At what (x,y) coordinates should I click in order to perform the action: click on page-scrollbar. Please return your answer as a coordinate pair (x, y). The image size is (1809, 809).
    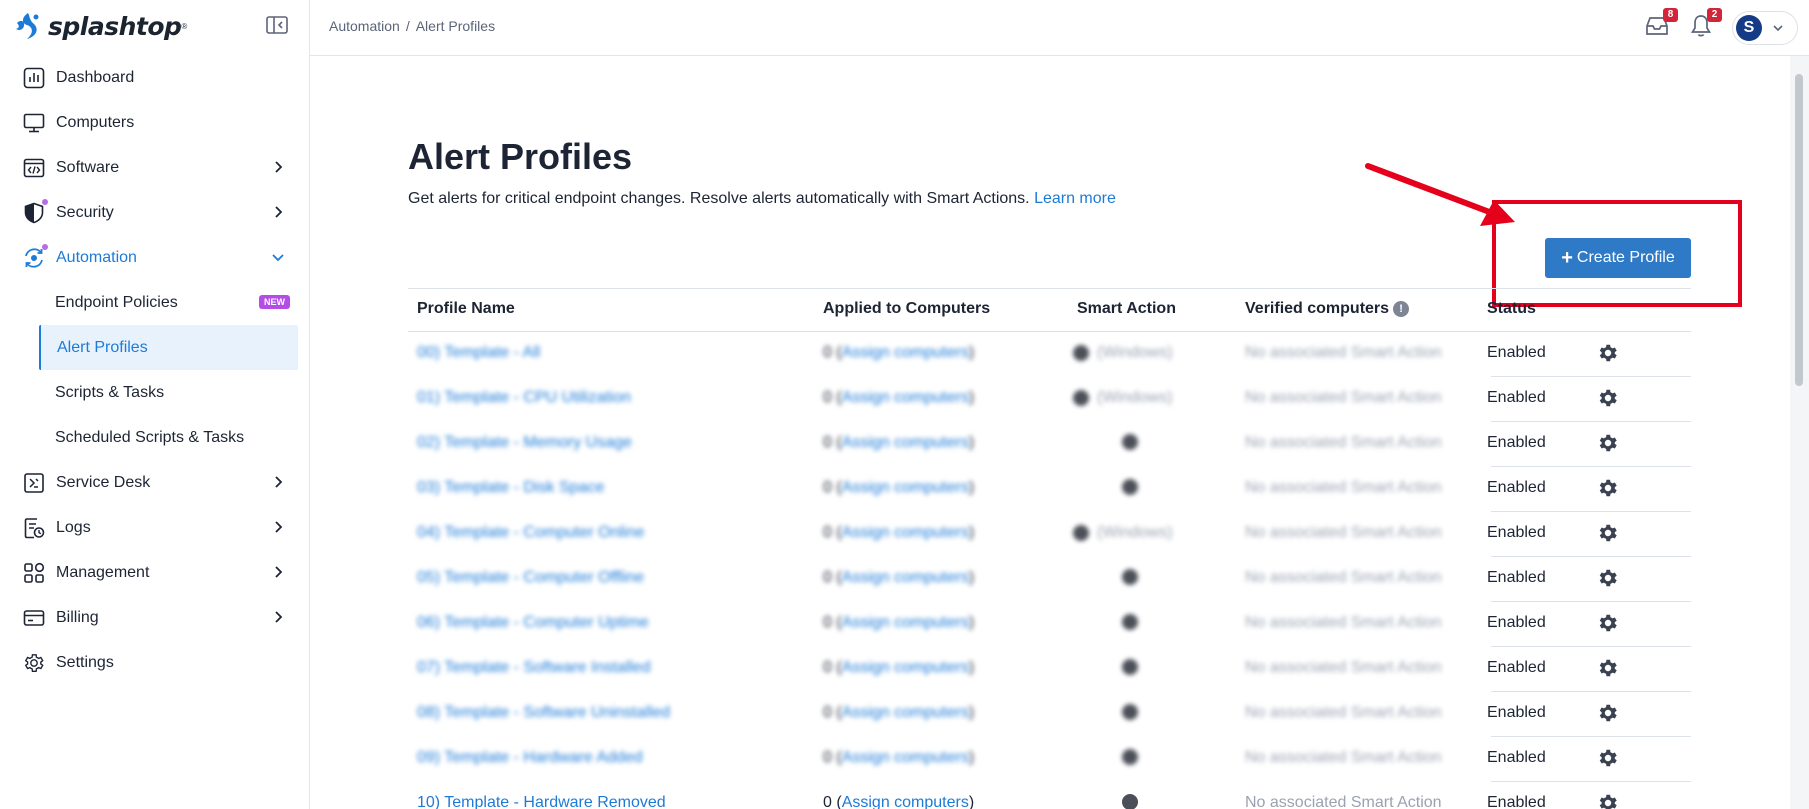
    Looking at the image, I should click on (1799, 432).